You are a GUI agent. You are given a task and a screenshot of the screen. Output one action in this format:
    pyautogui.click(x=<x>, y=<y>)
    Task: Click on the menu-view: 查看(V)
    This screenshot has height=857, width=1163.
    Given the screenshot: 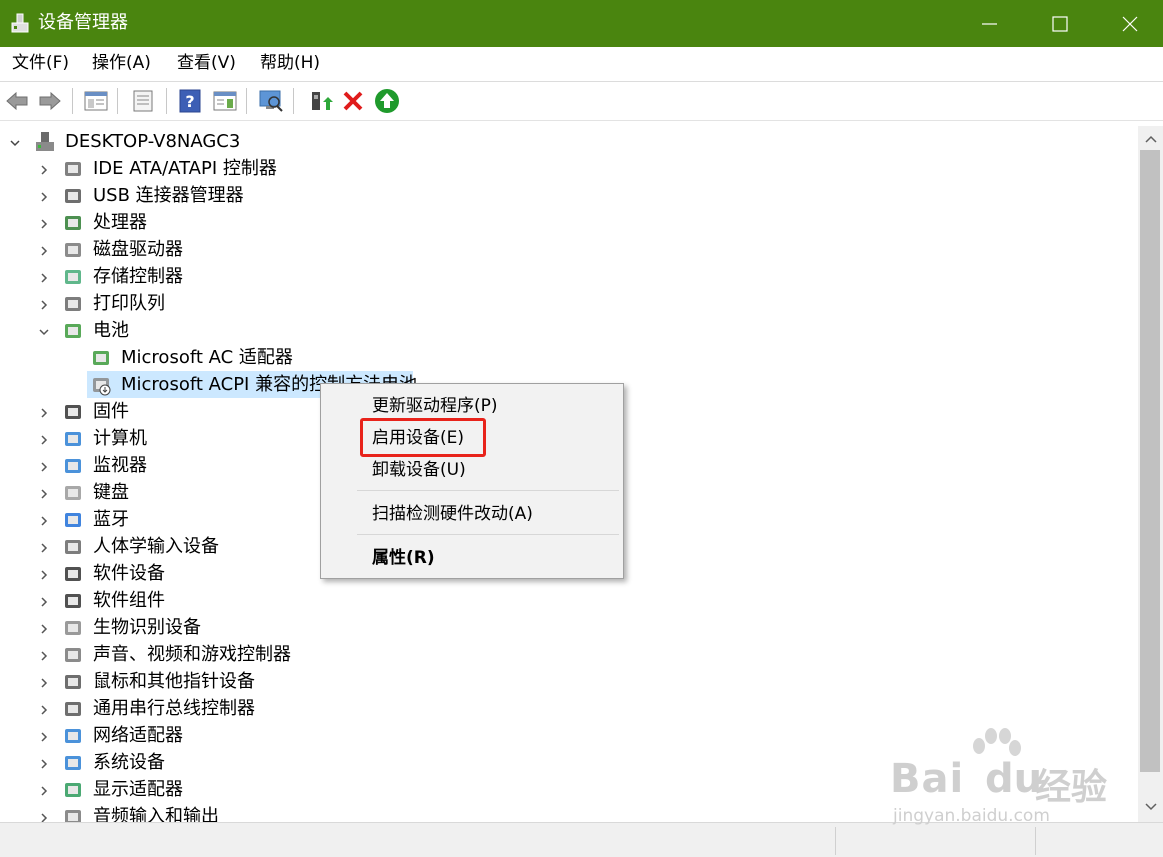 What is the action you would take?
    pyautogui.click(x=206, y=63)
    